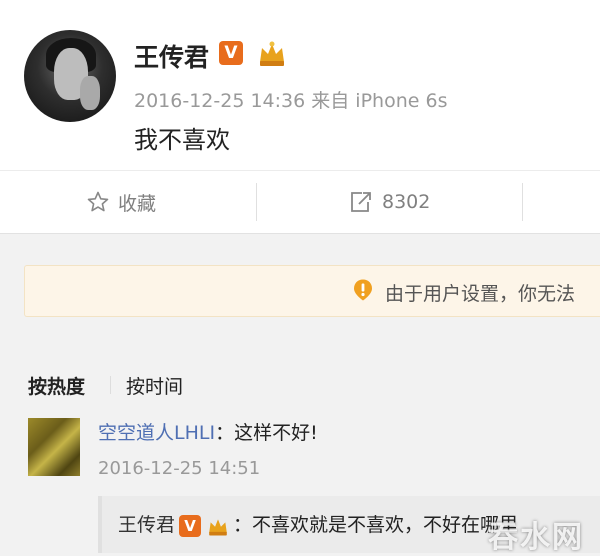 The height and width of the screenshot is (556, 600). I want to click on notice-text: 由于用户设置，你无法, so click(480, 294).